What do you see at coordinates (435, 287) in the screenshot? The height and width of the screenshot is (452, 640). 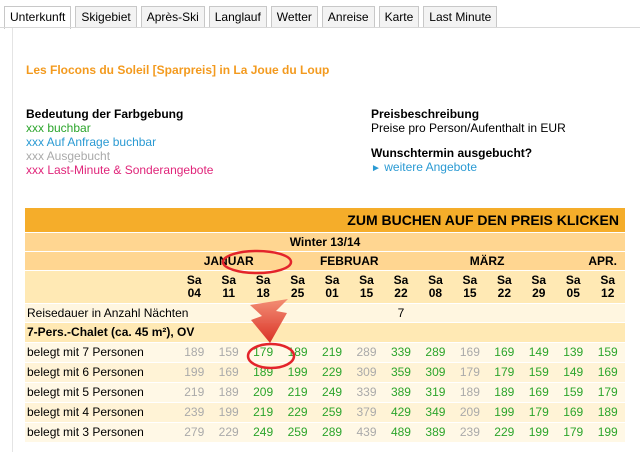 I see `date-column-header: Sa 08` at bounding box center [435, 287].